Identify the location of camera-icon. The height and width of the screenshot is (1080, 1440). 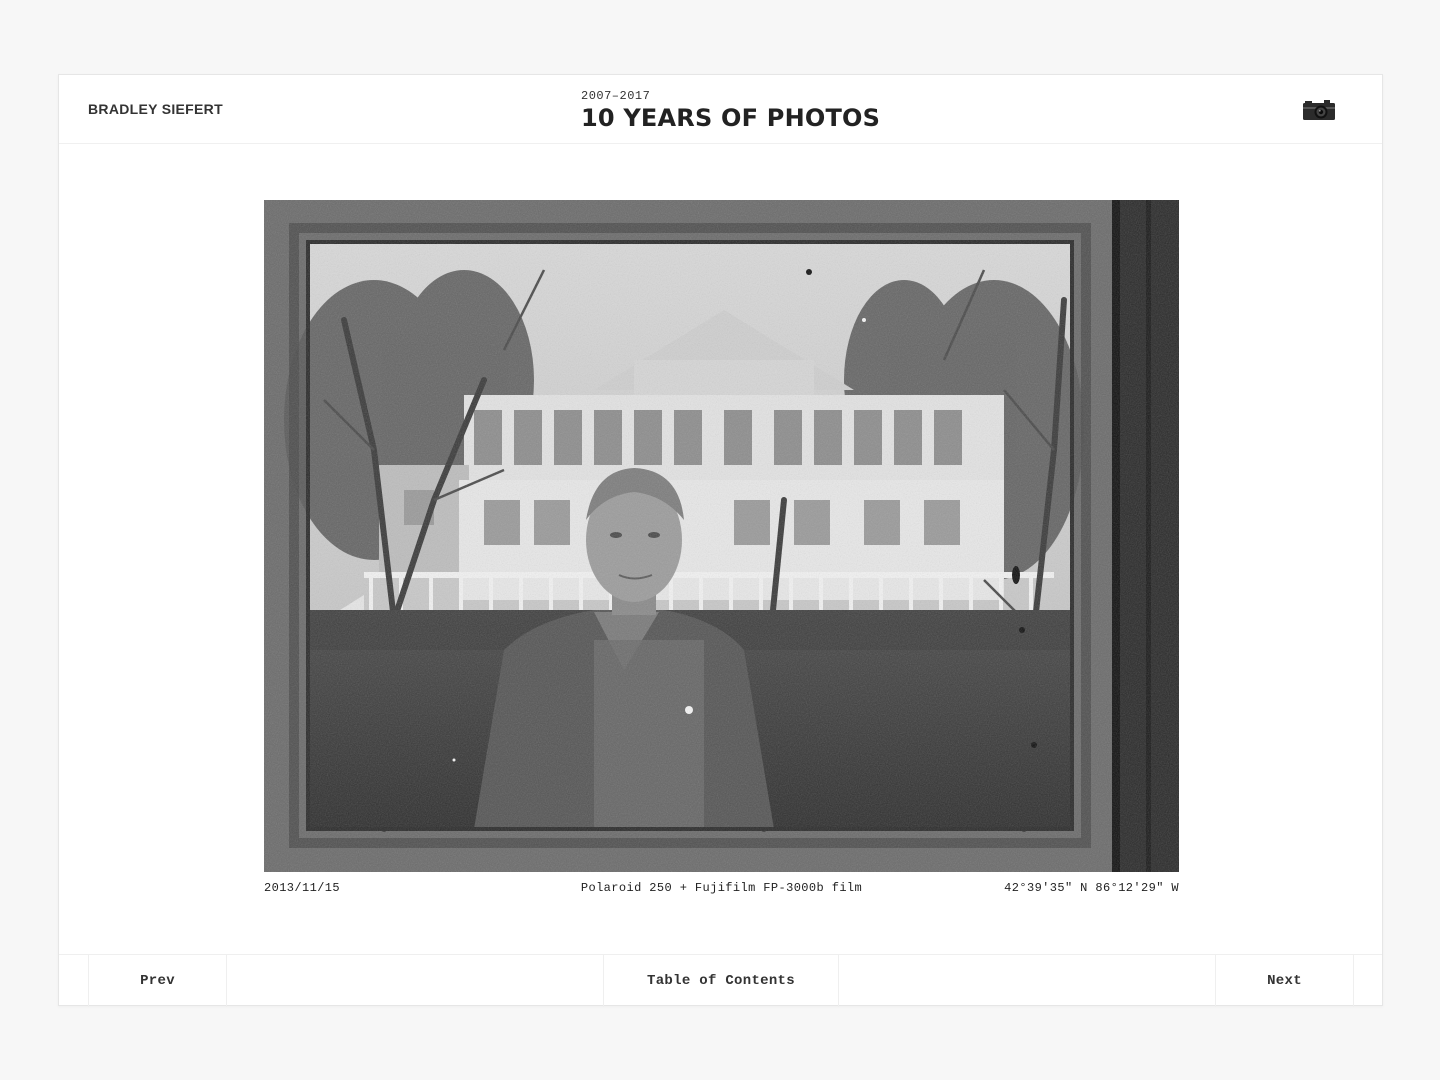
(1319, 110).